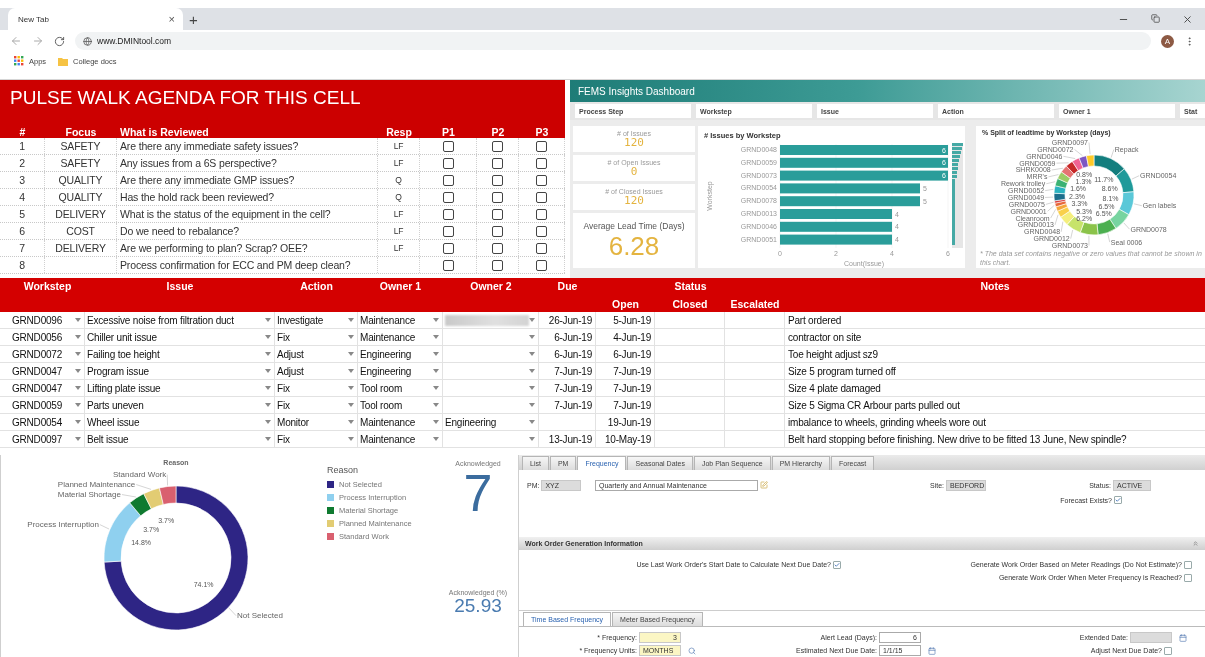 This screenshot has width=1205, height=657. What do you see at coordinates (59, 41) in the screenshot?
I see `reload-icon` at bounding box center [59, 41].